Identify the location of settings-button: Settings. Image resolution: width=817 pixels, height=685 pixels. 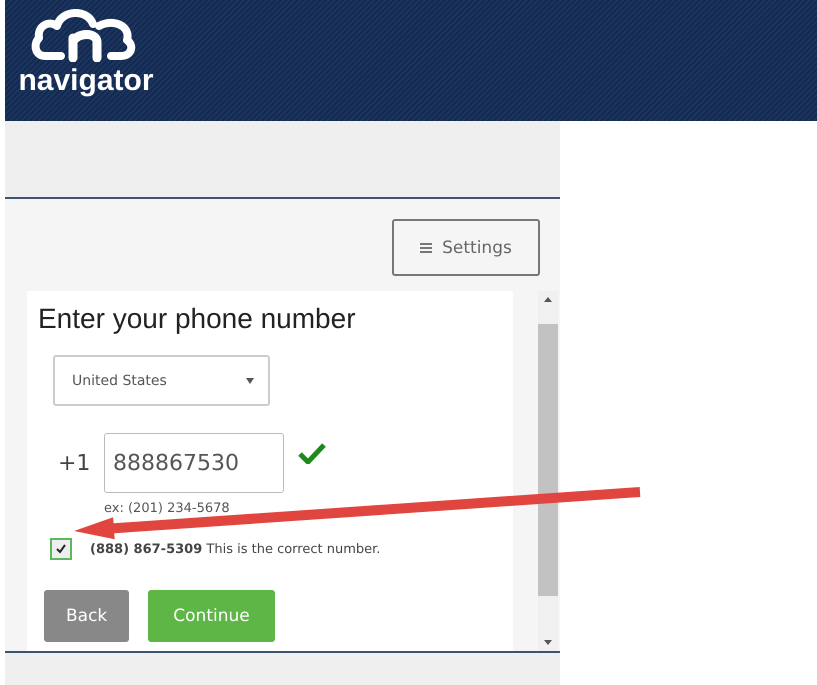
(466, 247).